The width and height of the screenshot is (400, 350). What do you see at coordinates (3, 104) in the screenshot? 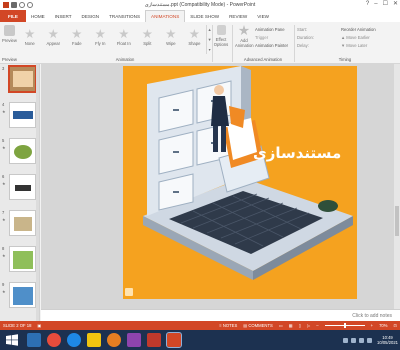
I see `slide-number: 4` at bounding box center [3, 104].